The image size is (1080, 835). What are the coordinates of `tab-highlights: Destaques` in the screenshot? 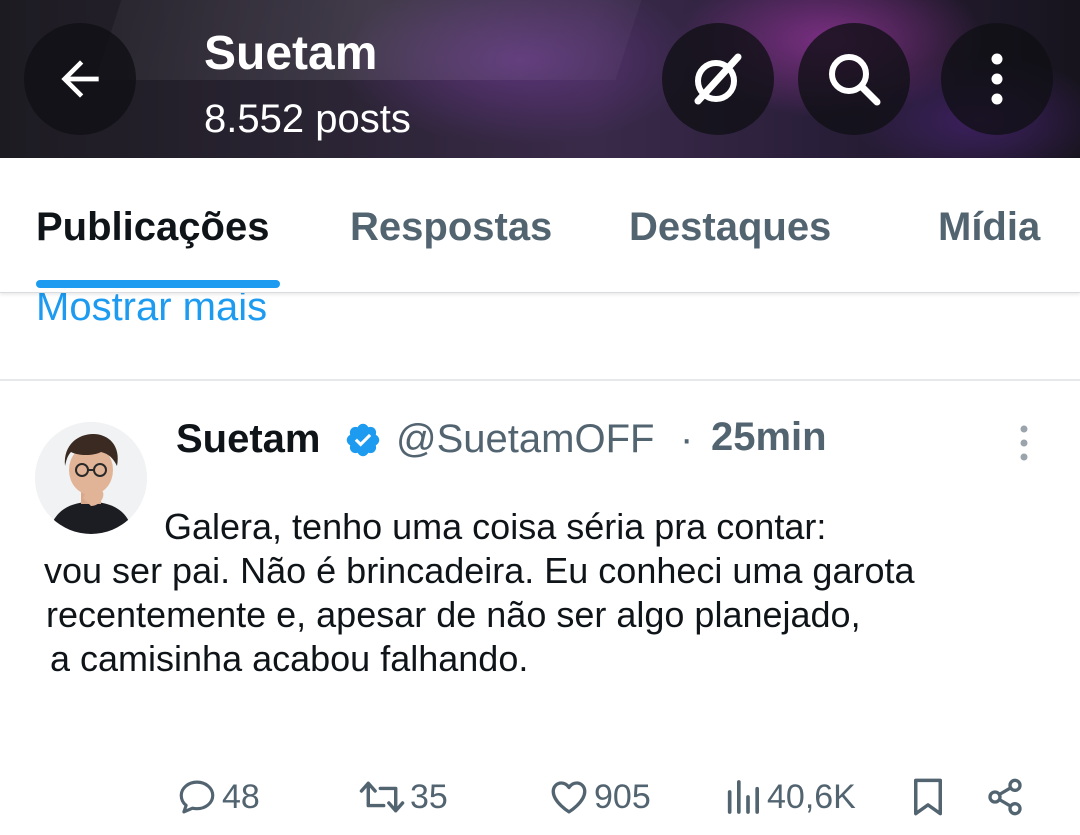 It's located at (730, 227).